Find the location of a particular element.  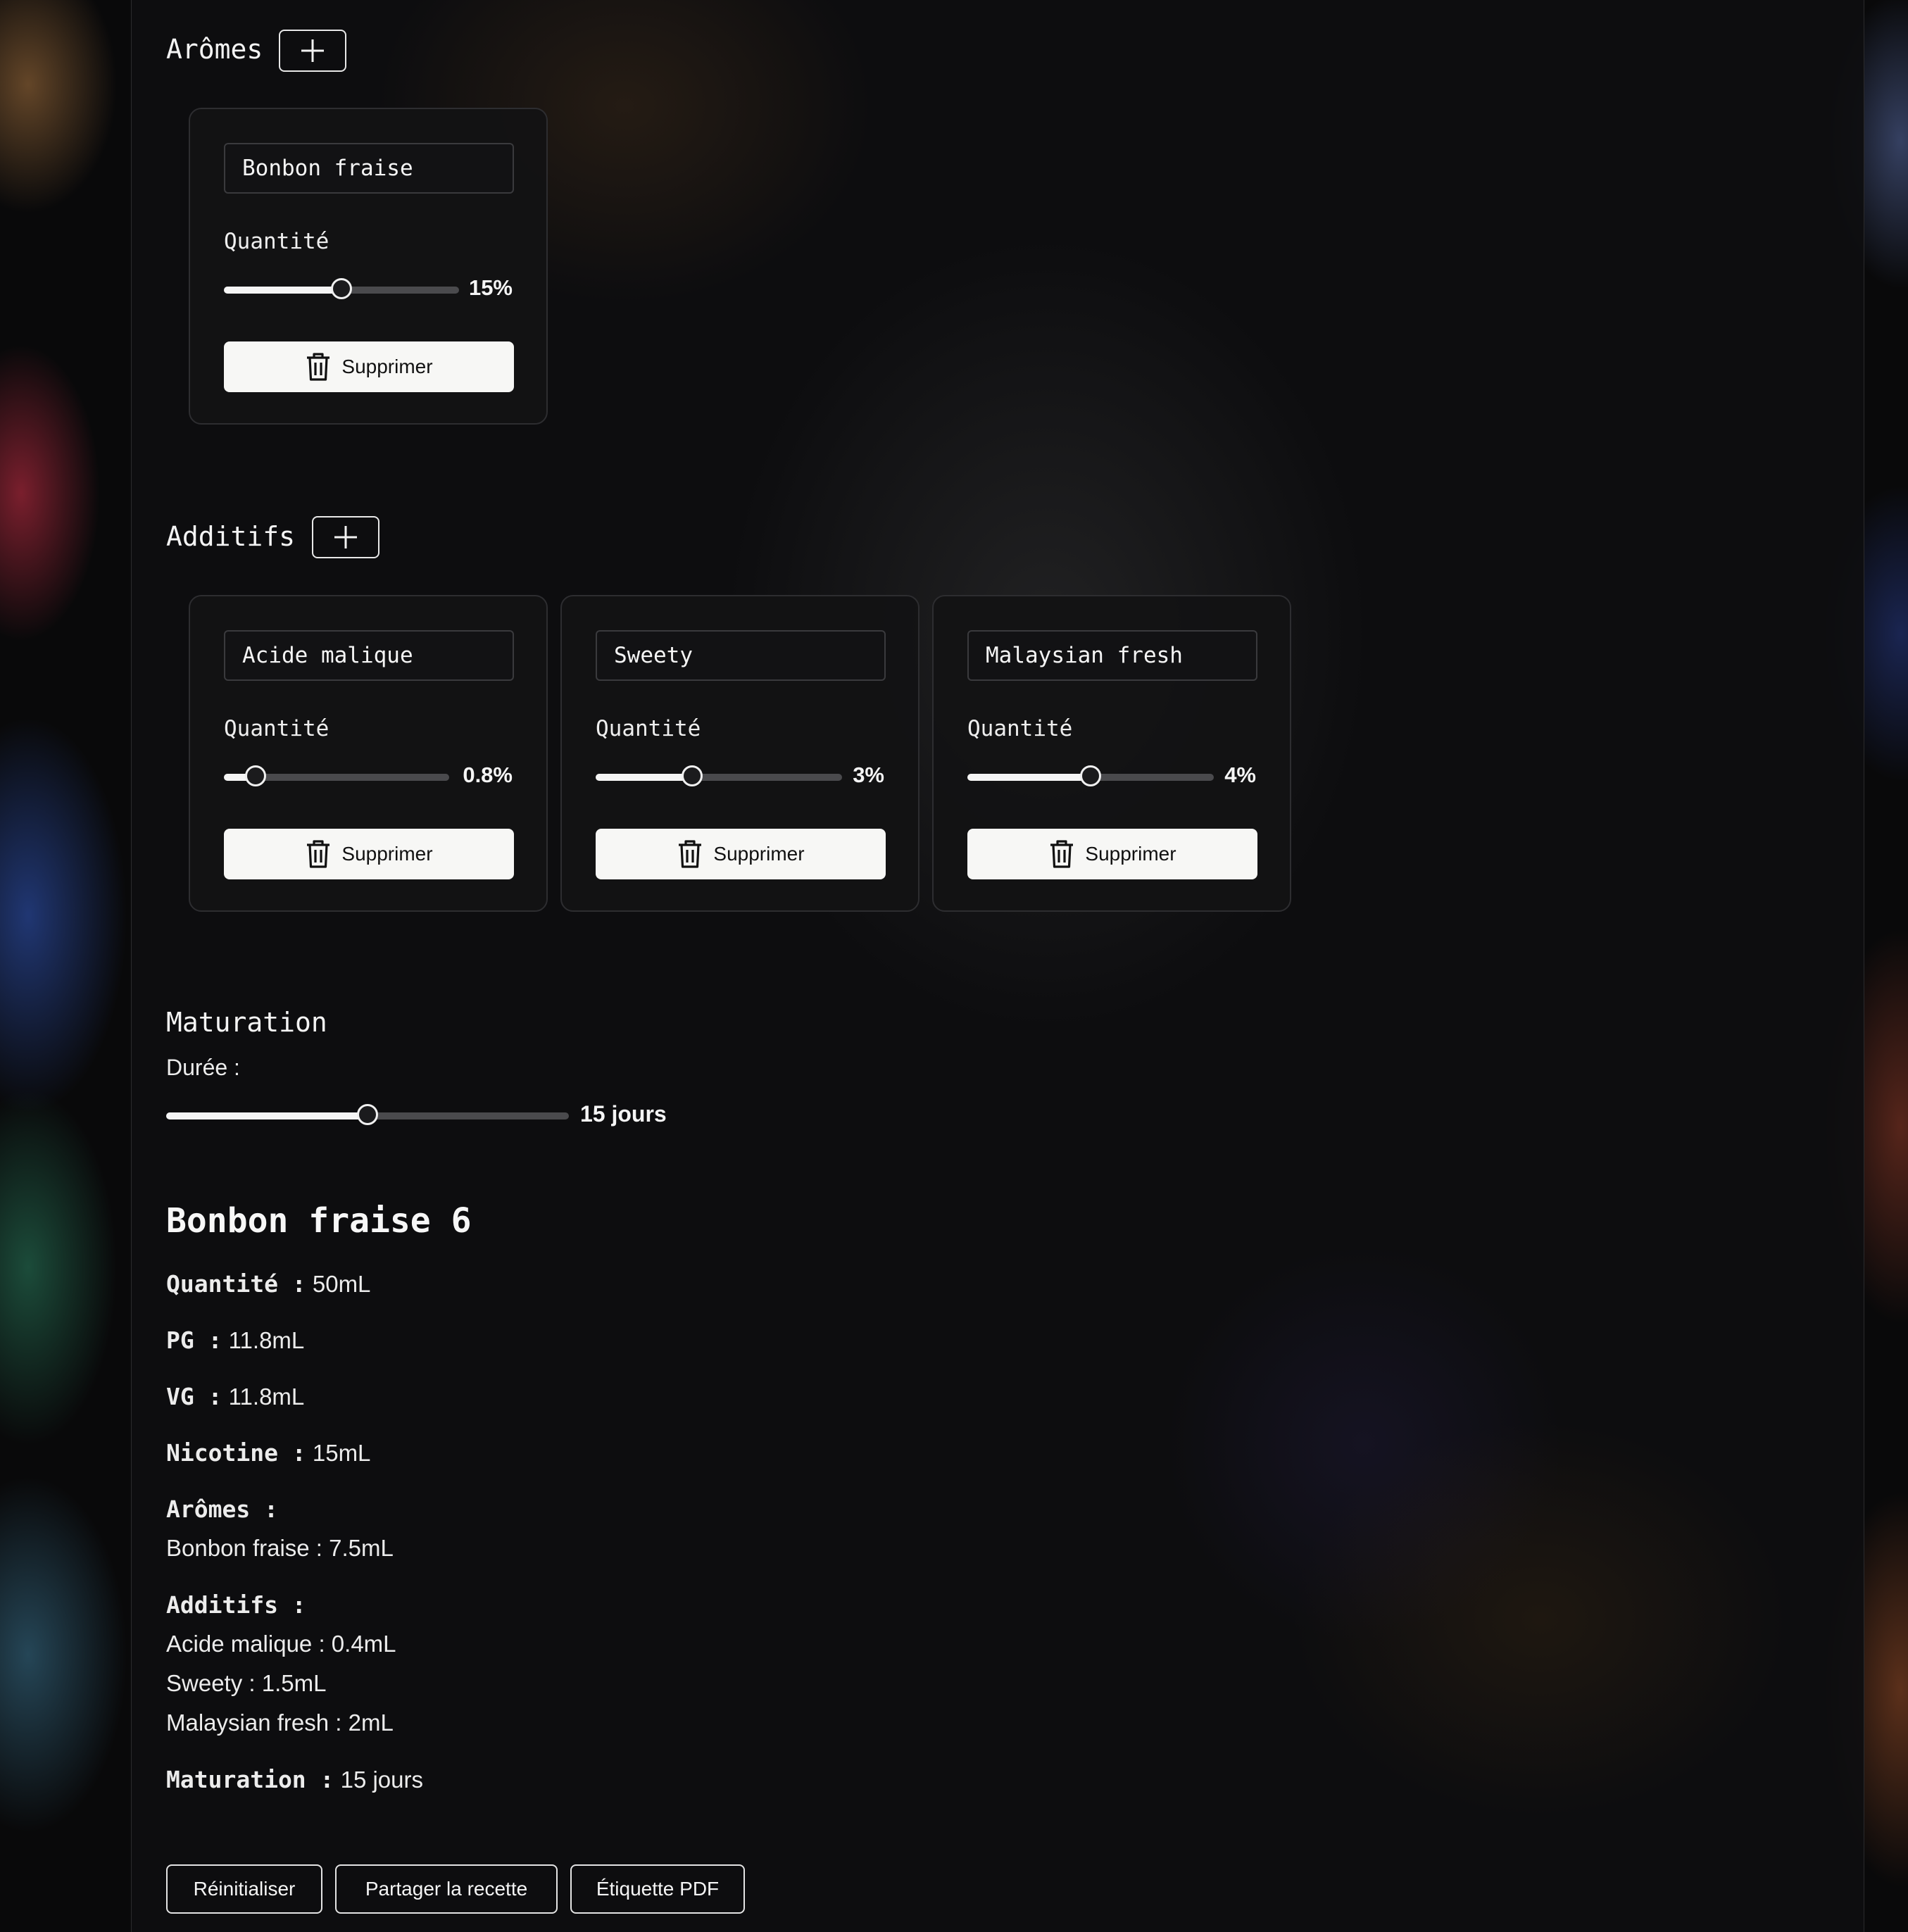

summary-additifs-heading: Additifs : is located at coordinates (236, 1605).